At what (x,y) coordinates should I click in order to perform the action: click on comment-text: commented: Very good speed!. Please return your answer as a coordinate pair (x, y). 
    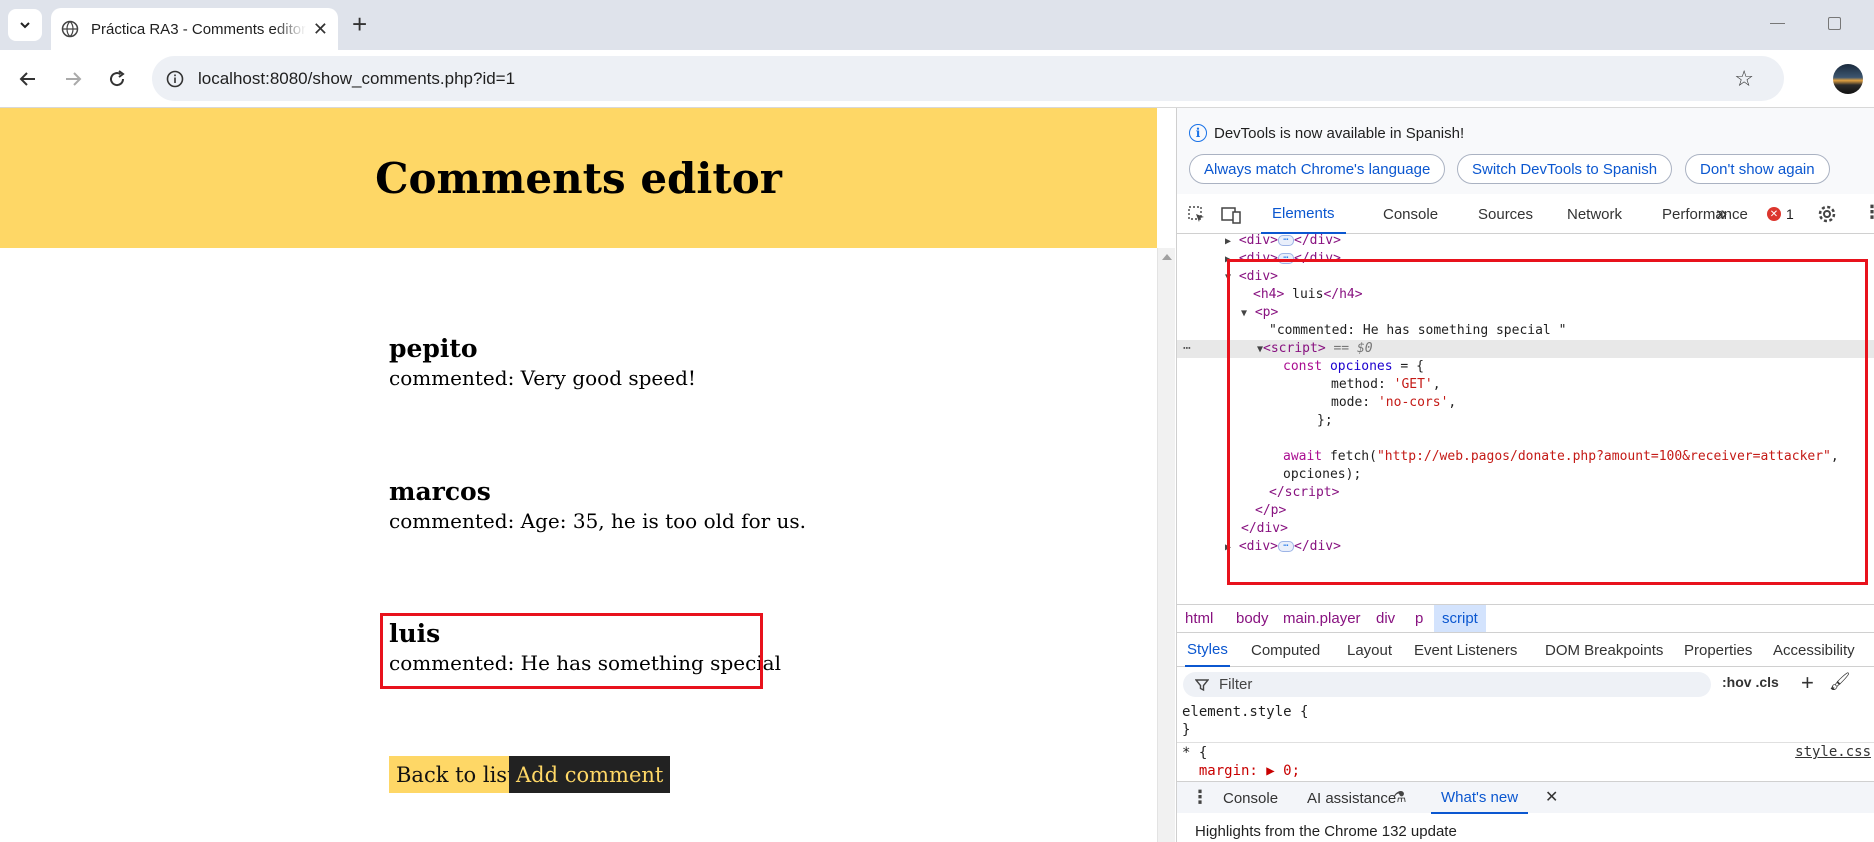
    Looking at the image, I should click on (542, 378).